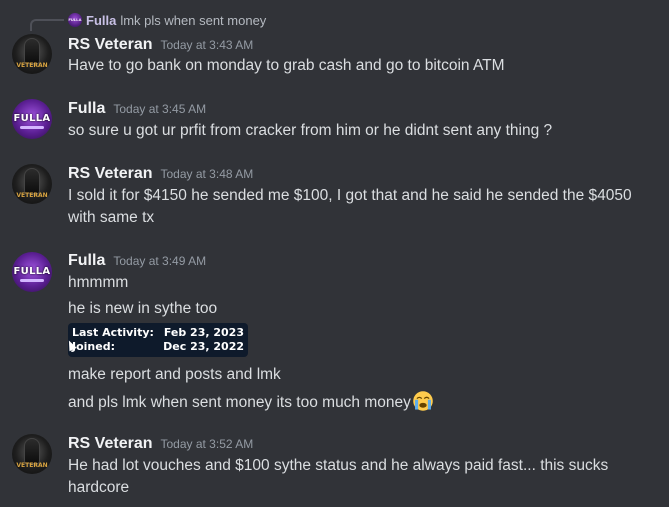 This screenshot has width=669, height=507. What do you see at coordinates (203, 332) in the screenshot?
I see `attachment-value: Feb 23, 2023` at bounding box center [203, 332].